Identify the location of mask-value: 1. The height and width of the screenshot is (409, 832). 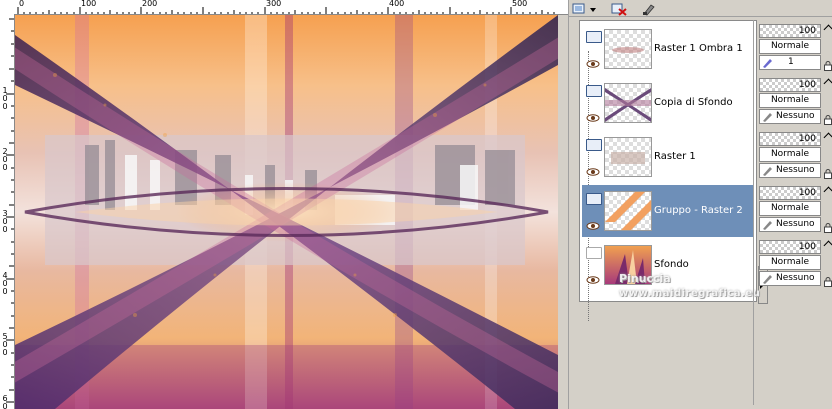
(791, 62).